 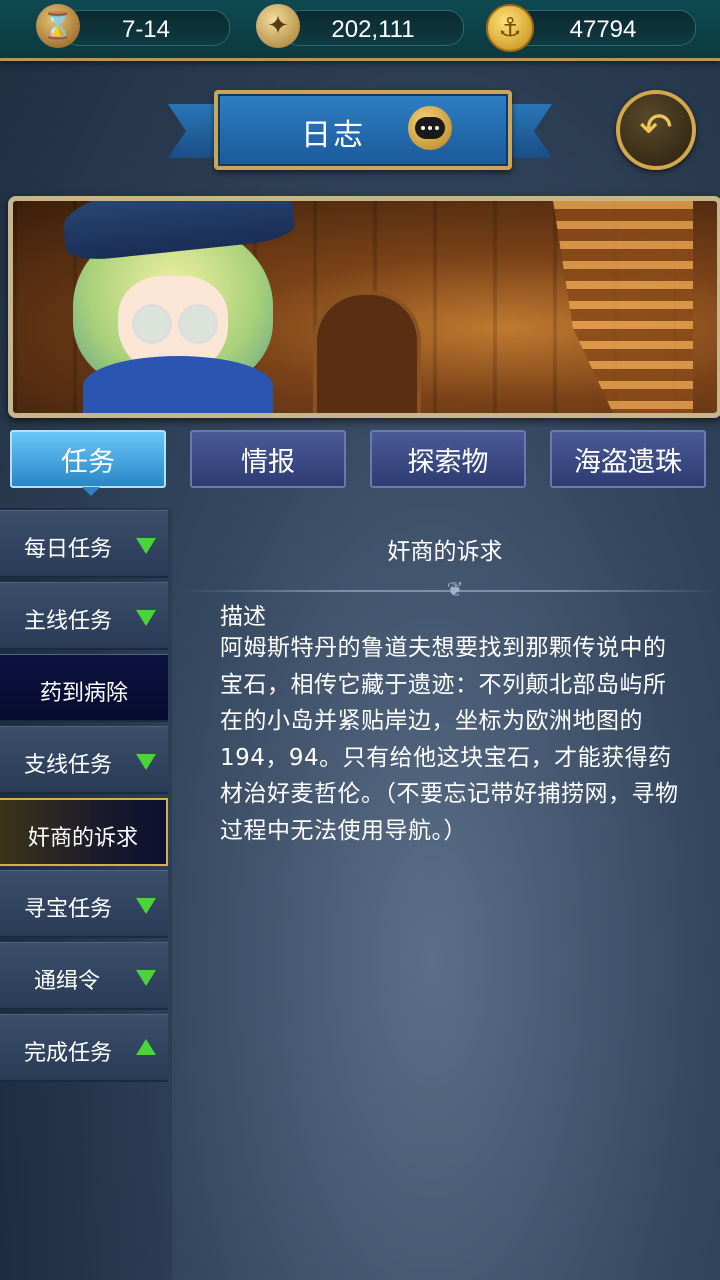 What do you see at coordinates (243, 617) in the screenshot?
I see `description-heading: 描述` at bounding box center [243, 617].